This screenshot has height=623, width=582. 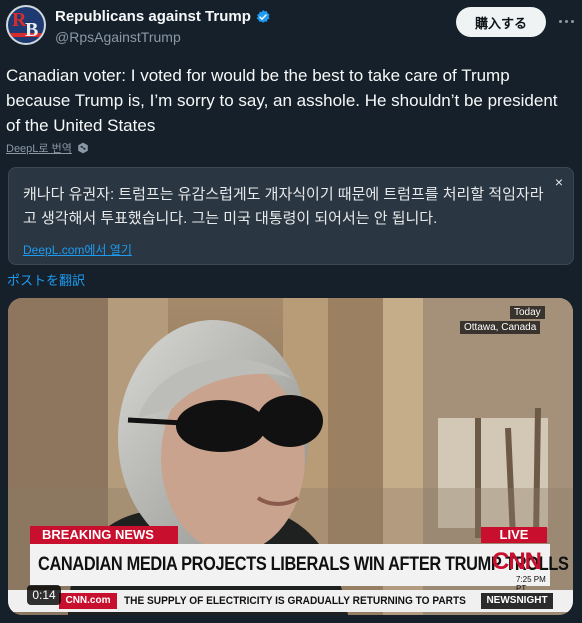 I want to click on show-name-badge: NEWSNIGHT, so click(x=517, y=601).